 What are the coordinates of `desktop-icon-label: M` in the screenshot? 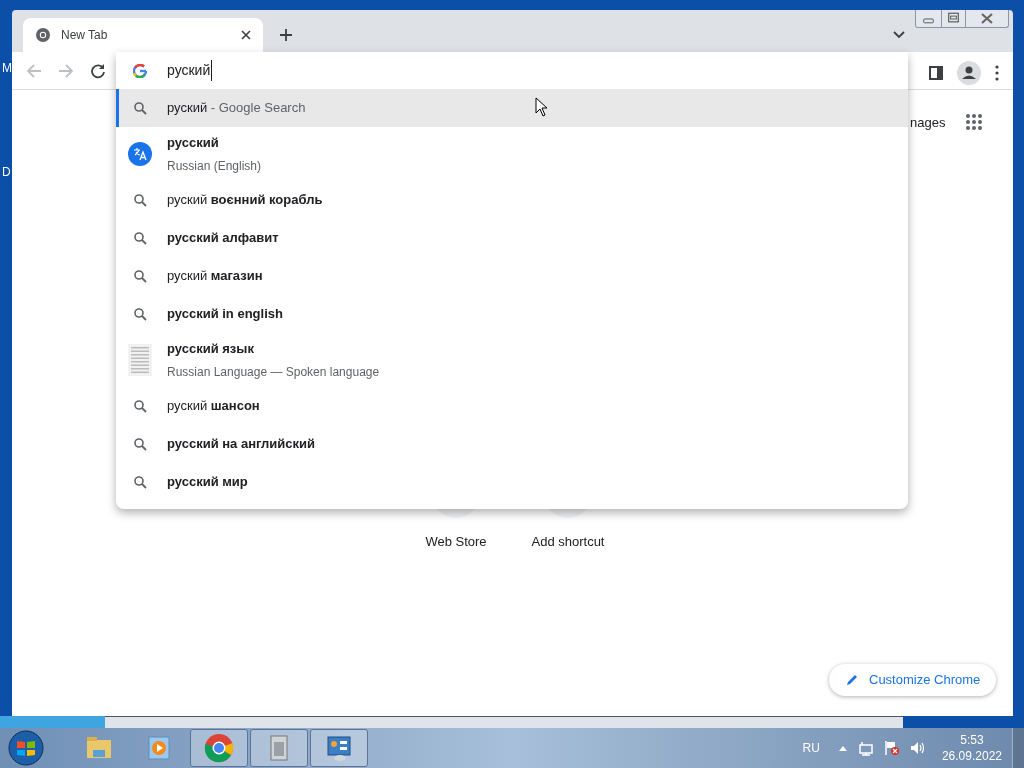 It's located at (7, 68).